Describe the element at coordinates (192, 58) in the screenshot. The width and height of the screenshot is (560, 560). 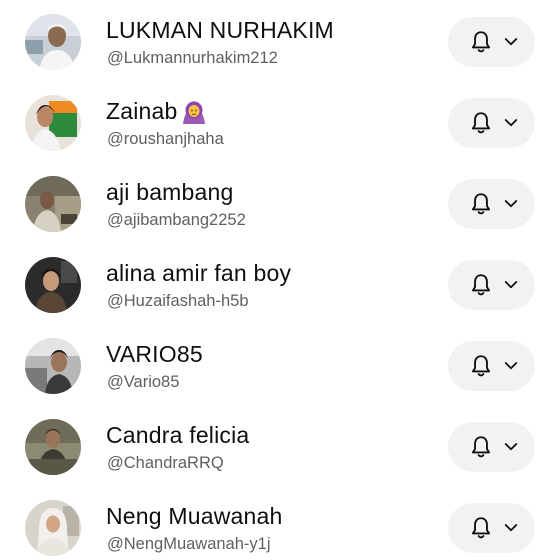
I see `channel-handle: @Lukmannurhakim212` at that location.